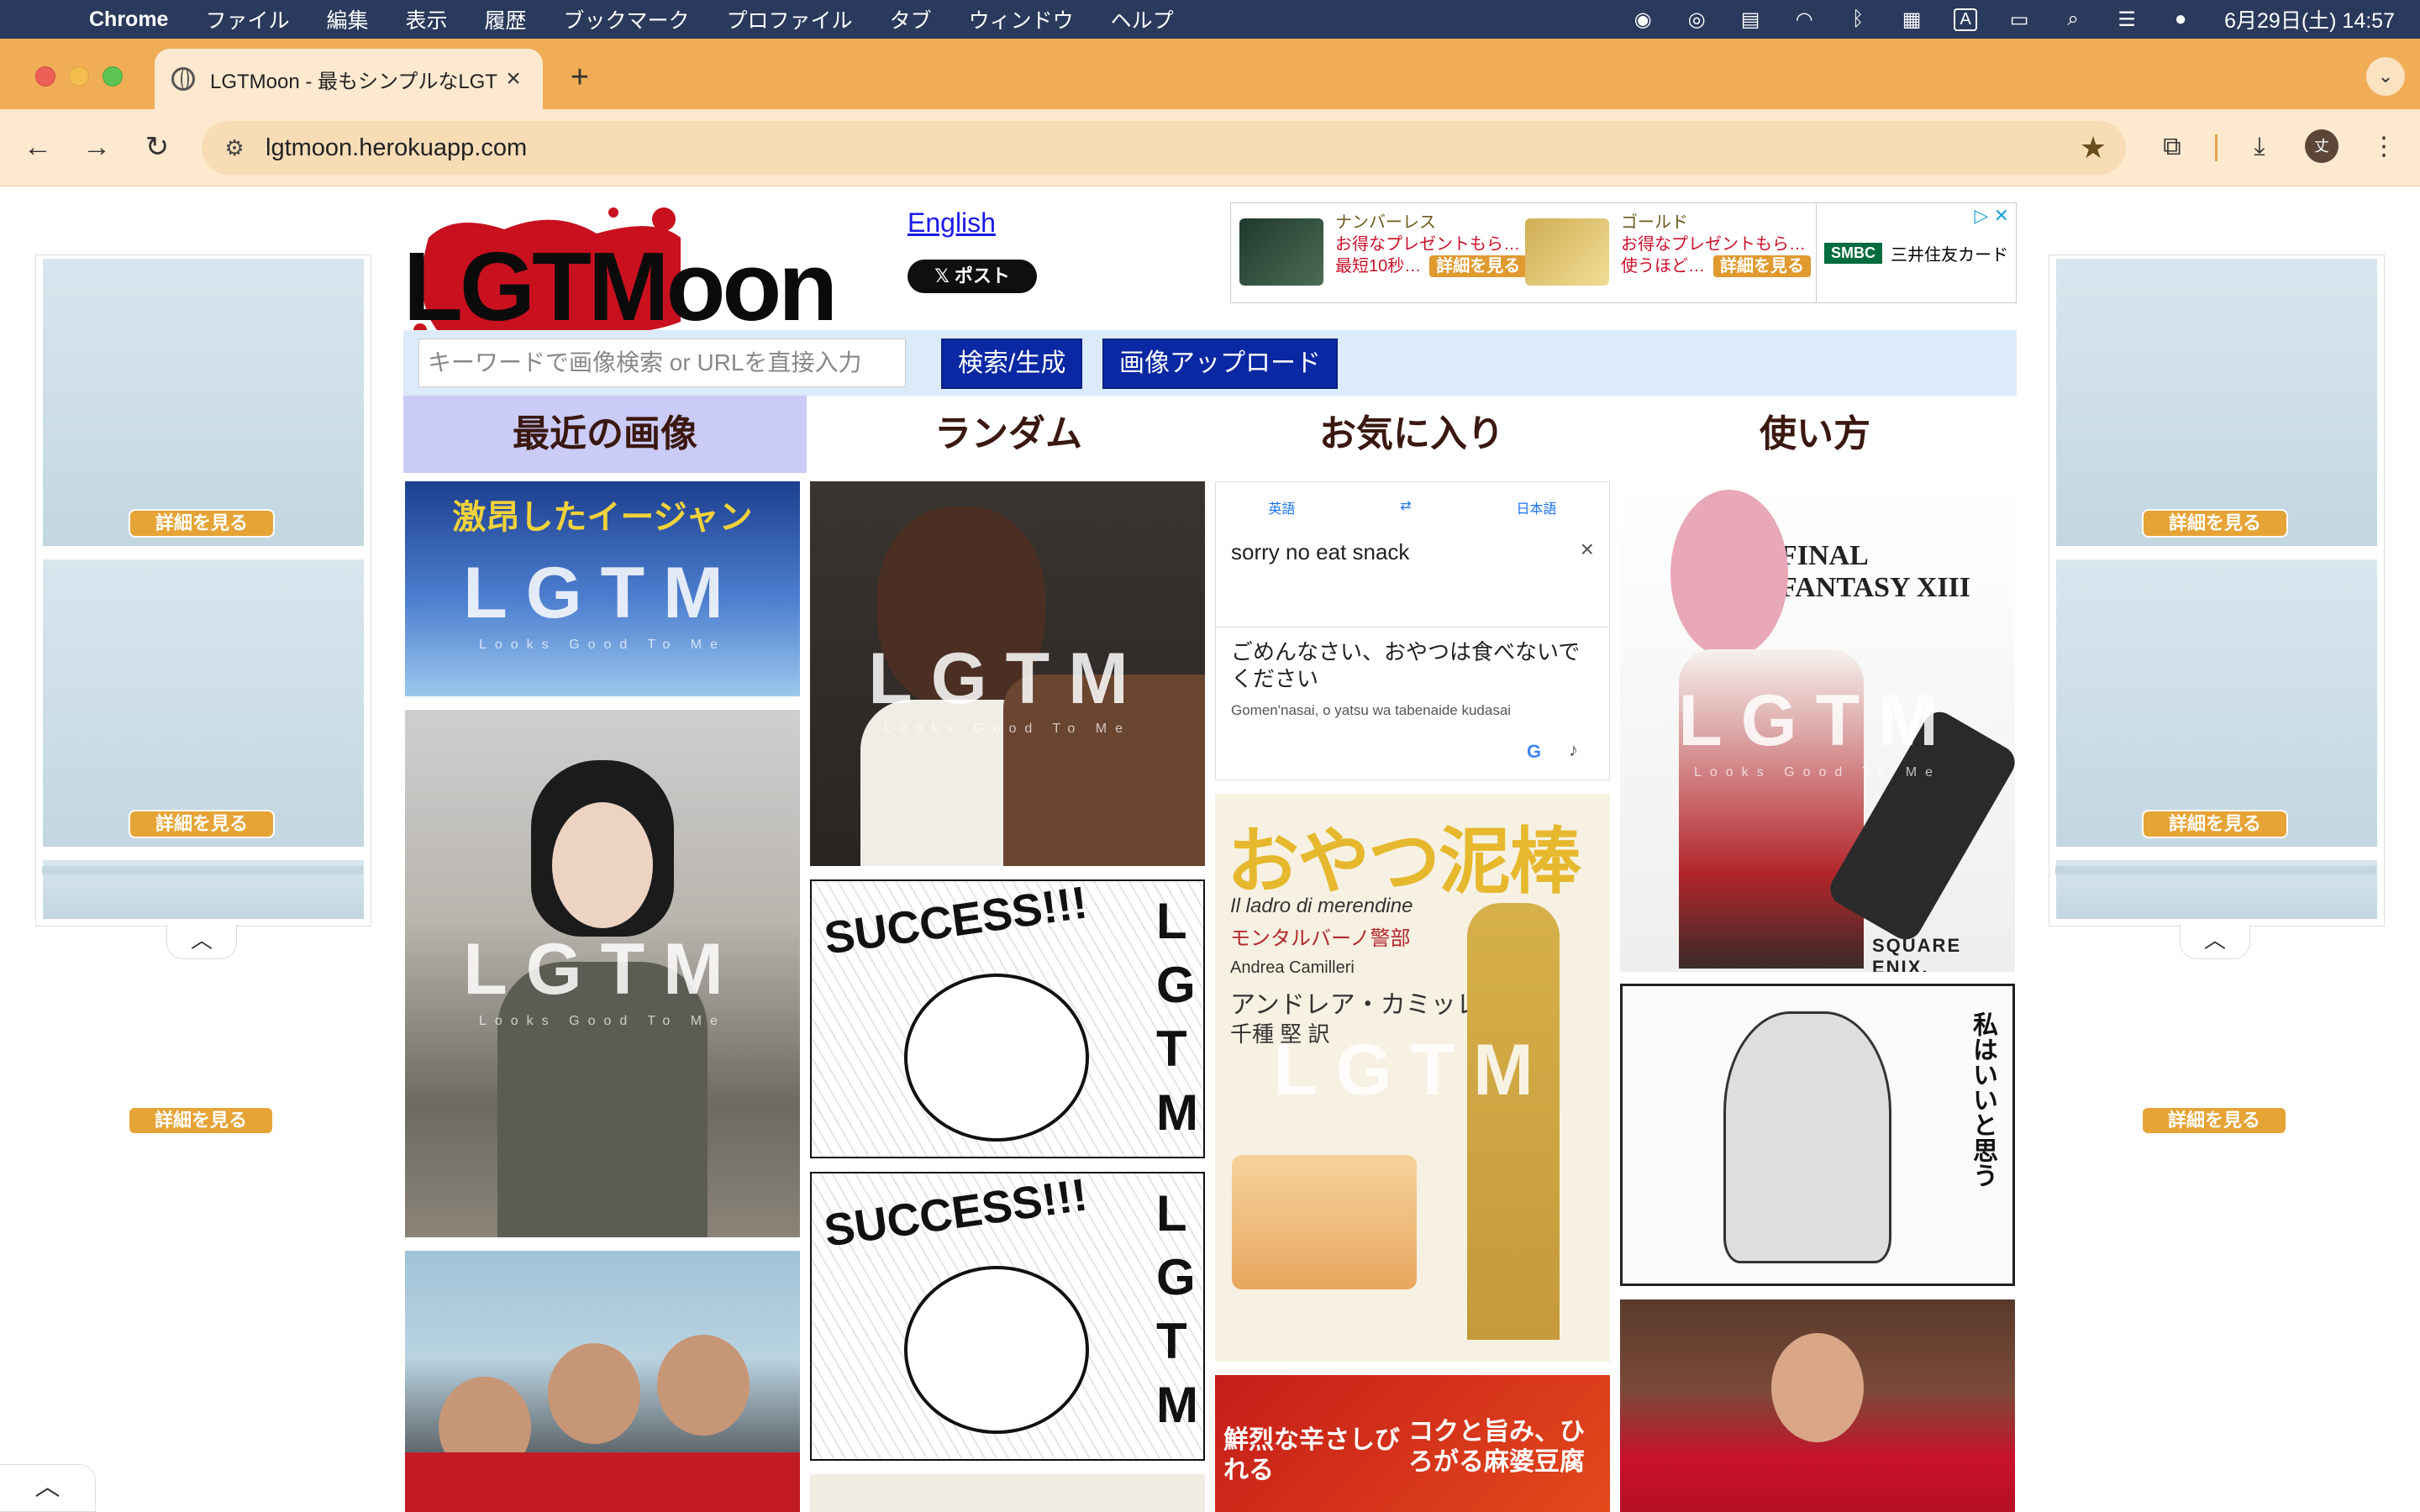  Describe the element at coordinates (157, 147) in the screenshot. I see `reload-button: ↻` at that location.